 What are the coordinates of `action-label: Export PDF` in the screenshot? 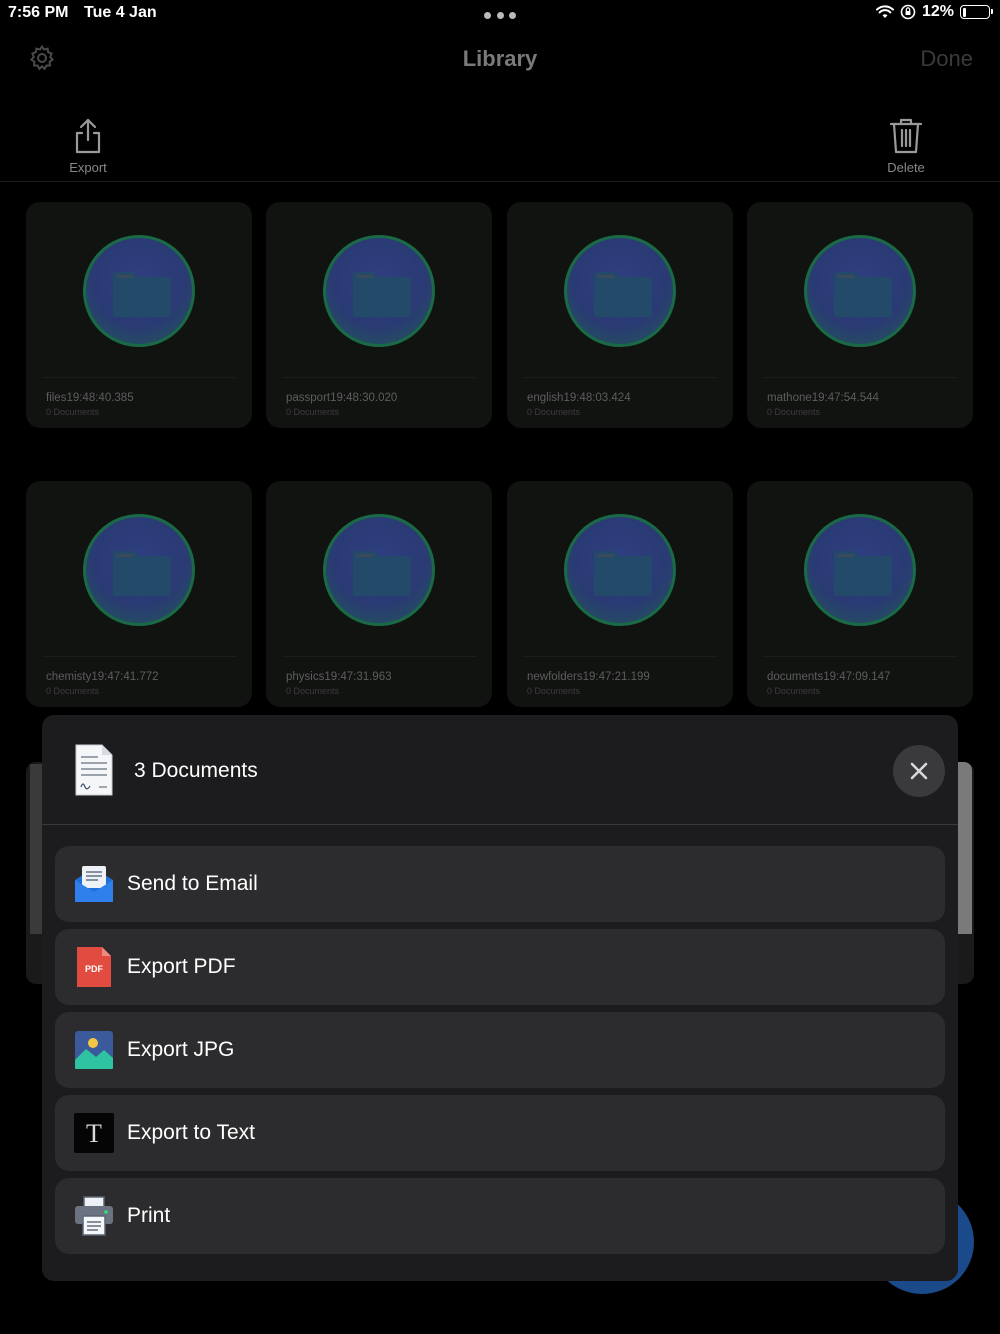 It's located at (181, 966).